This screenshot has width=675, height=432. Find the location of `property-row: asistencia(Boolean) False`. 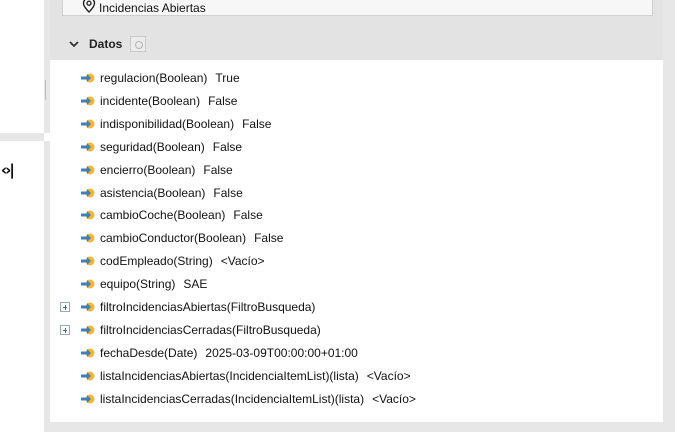

property-row: asistencia(Boolean) False is located at coordinates (151, 193).